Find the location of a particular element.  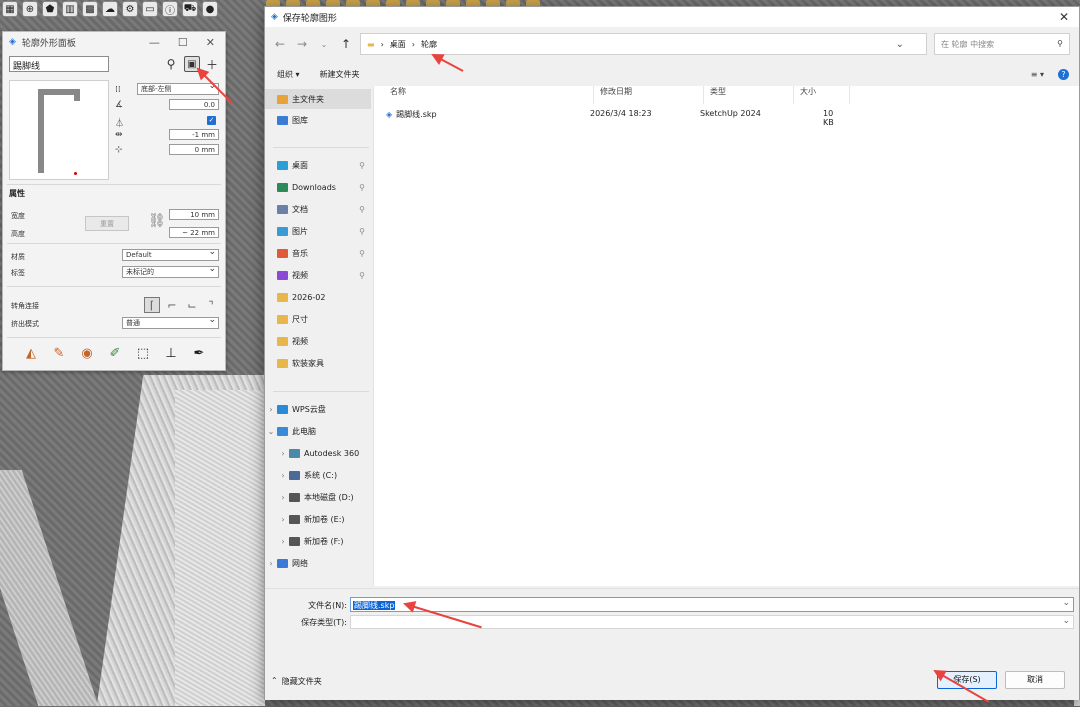

sidebar-item: 主文件夹 is located at coordinates (318, 99).